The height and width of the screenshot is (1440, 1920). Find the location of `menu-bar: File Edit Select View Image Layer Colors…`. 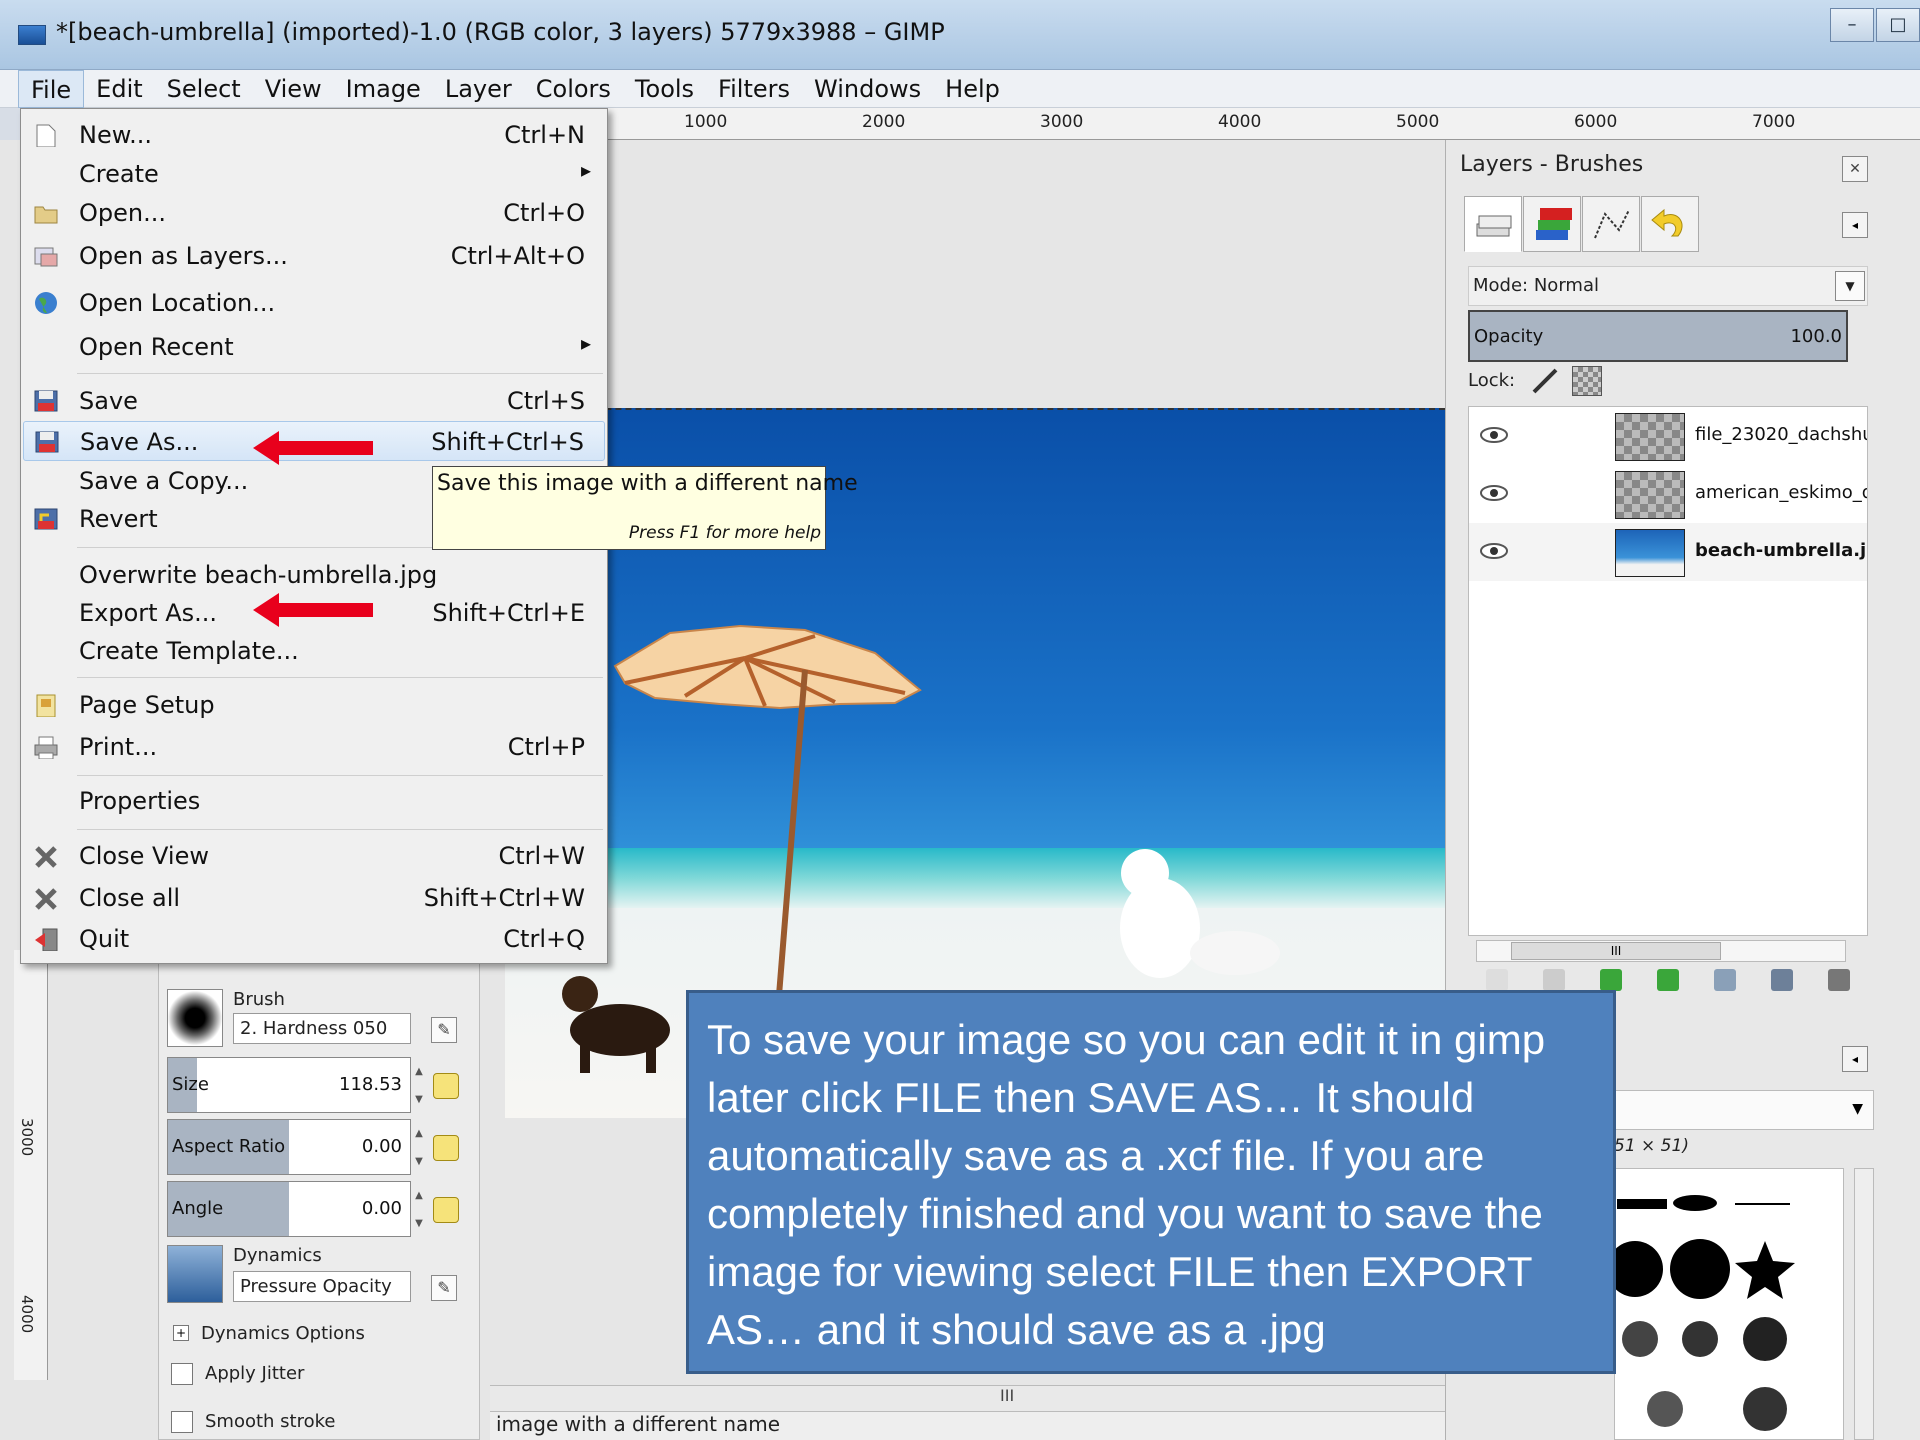

menu-bar: File Edit Select View Image Layer Colors… is located at coordinates (960, 88).